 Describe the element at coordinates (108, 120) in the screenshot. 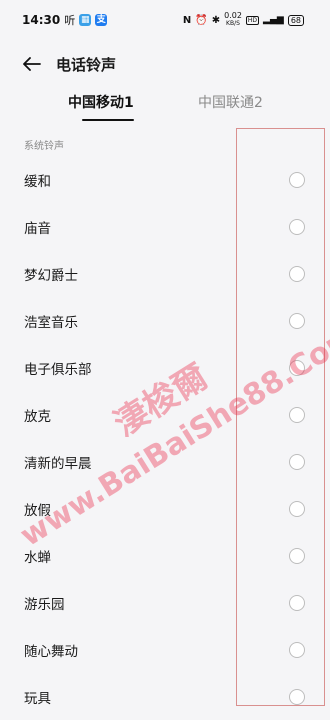

I see `active-tab-indicator` at that location.